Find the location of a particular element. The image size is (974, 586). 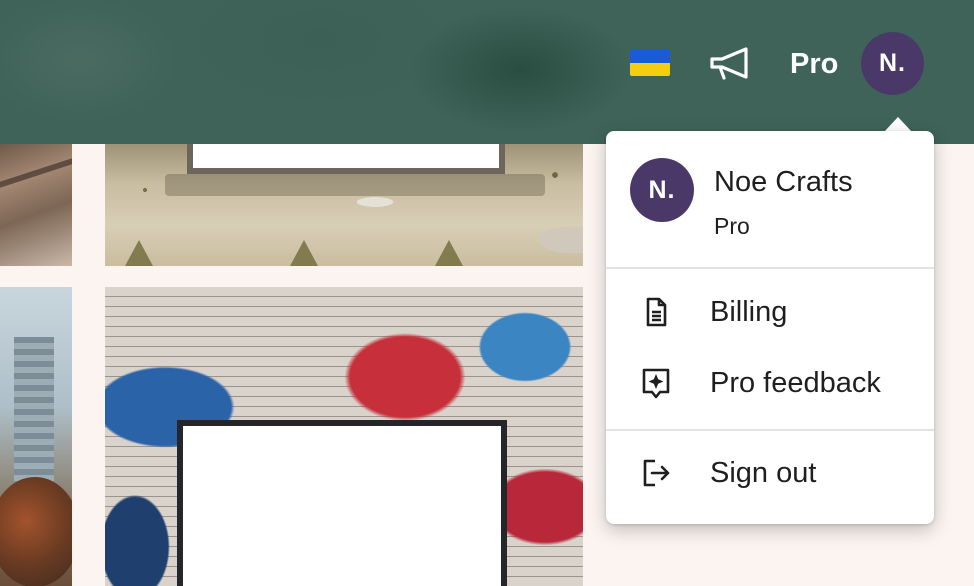

menu-item-sign-out: Sign out is located at coordinates (770, 473).